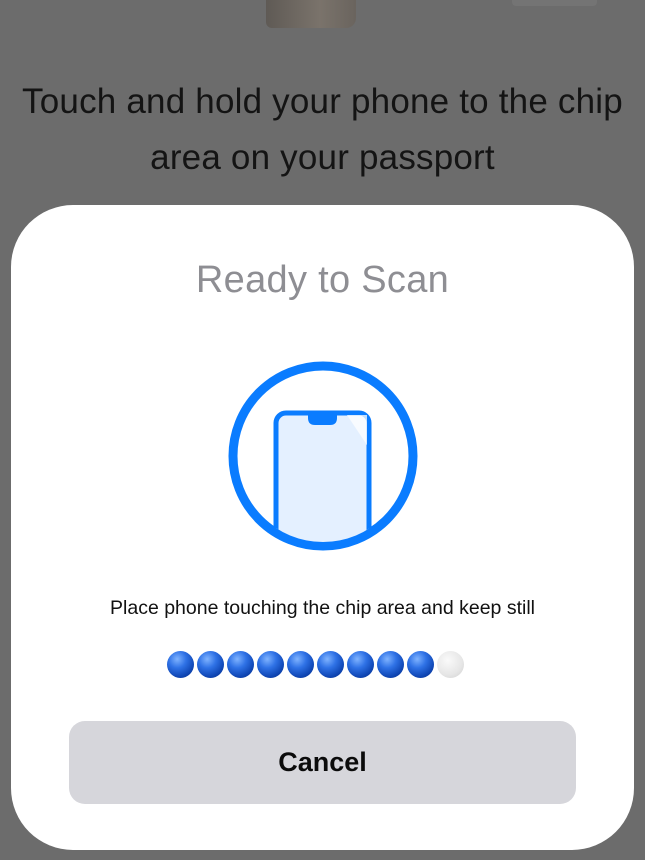  I want to click on sheet-title: Ready to Scan, so click(322, 280).